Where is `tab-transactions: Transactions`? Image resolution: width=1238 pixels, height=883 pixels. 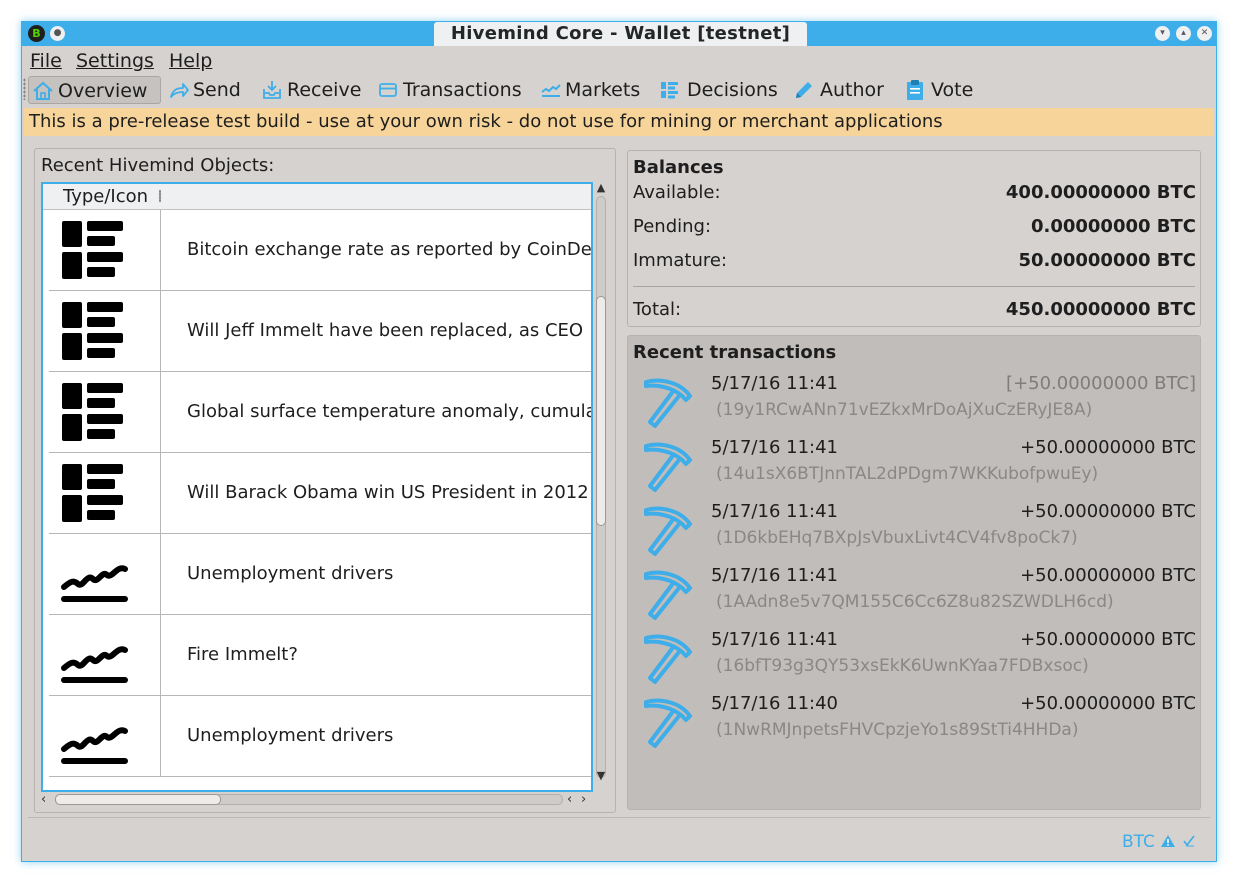 tab-transactions: Transactions is located at coordinates (450, 90).